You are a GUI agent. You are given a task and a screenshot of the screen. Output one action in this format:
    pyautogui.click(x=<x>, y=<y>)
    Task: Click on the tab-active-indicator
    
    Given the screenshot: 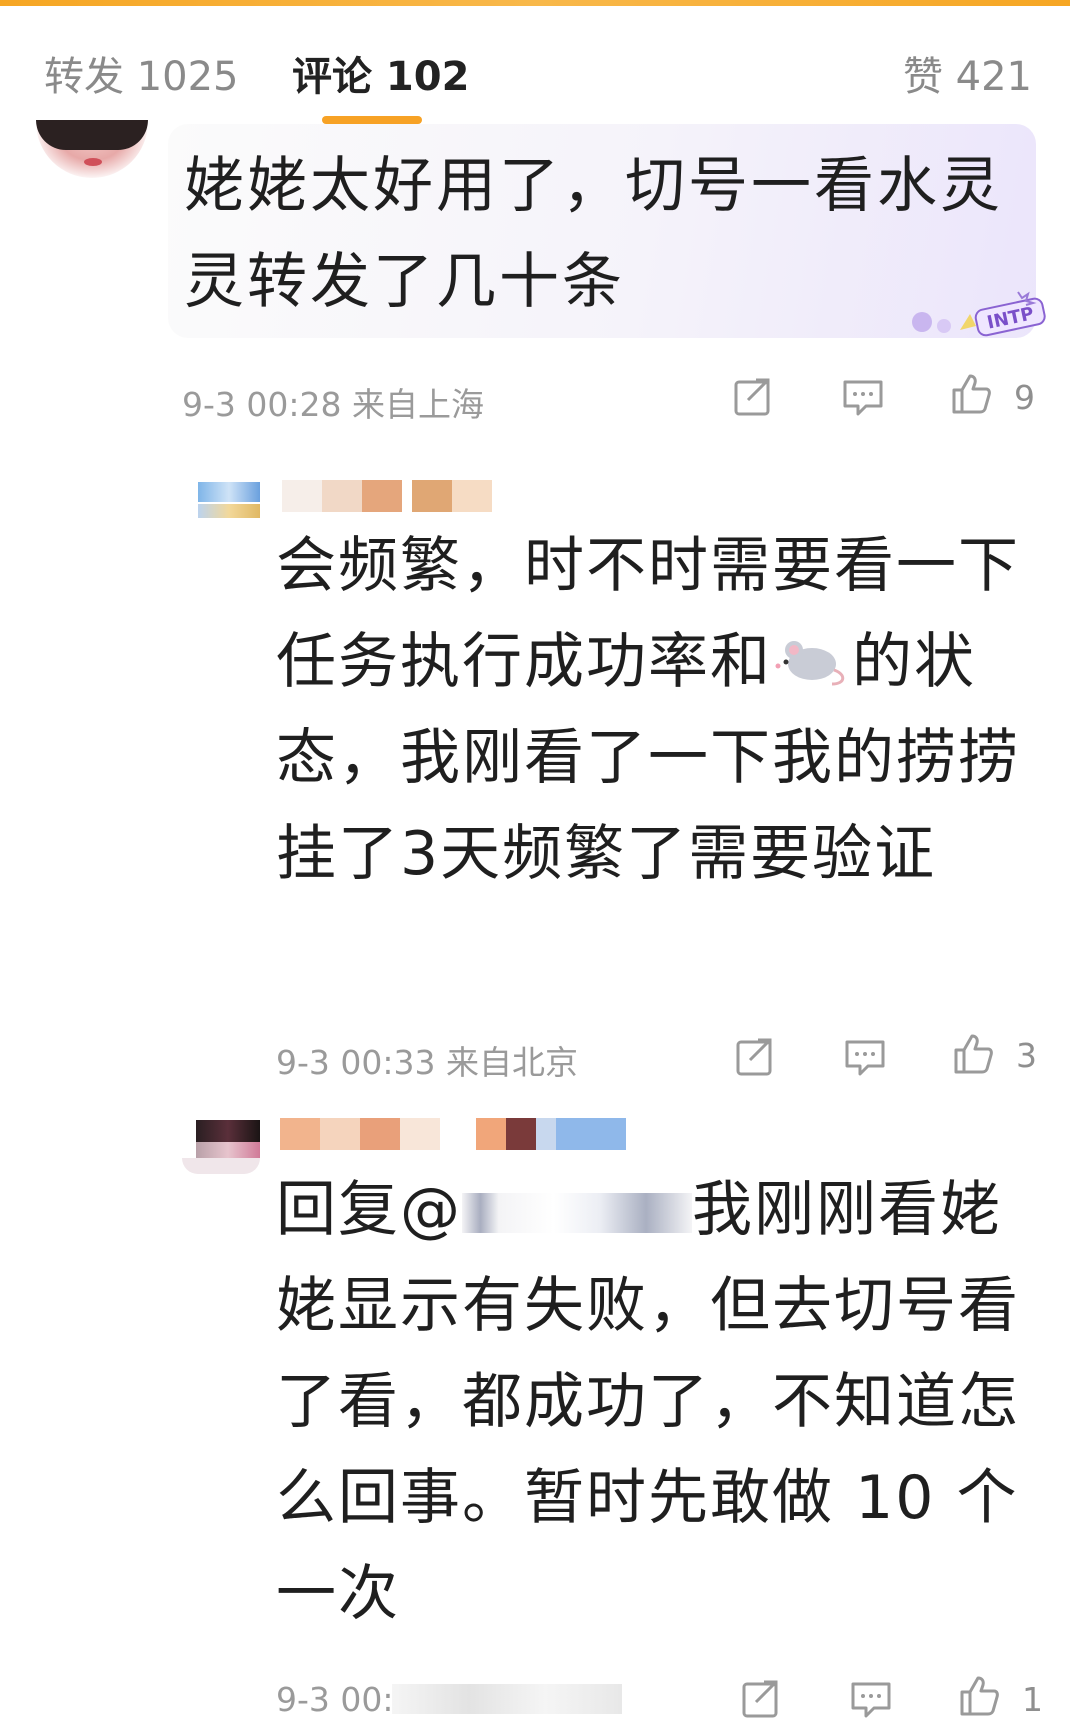 What is the action you would take?
    pyautogui.click(x=372, y=120)
    